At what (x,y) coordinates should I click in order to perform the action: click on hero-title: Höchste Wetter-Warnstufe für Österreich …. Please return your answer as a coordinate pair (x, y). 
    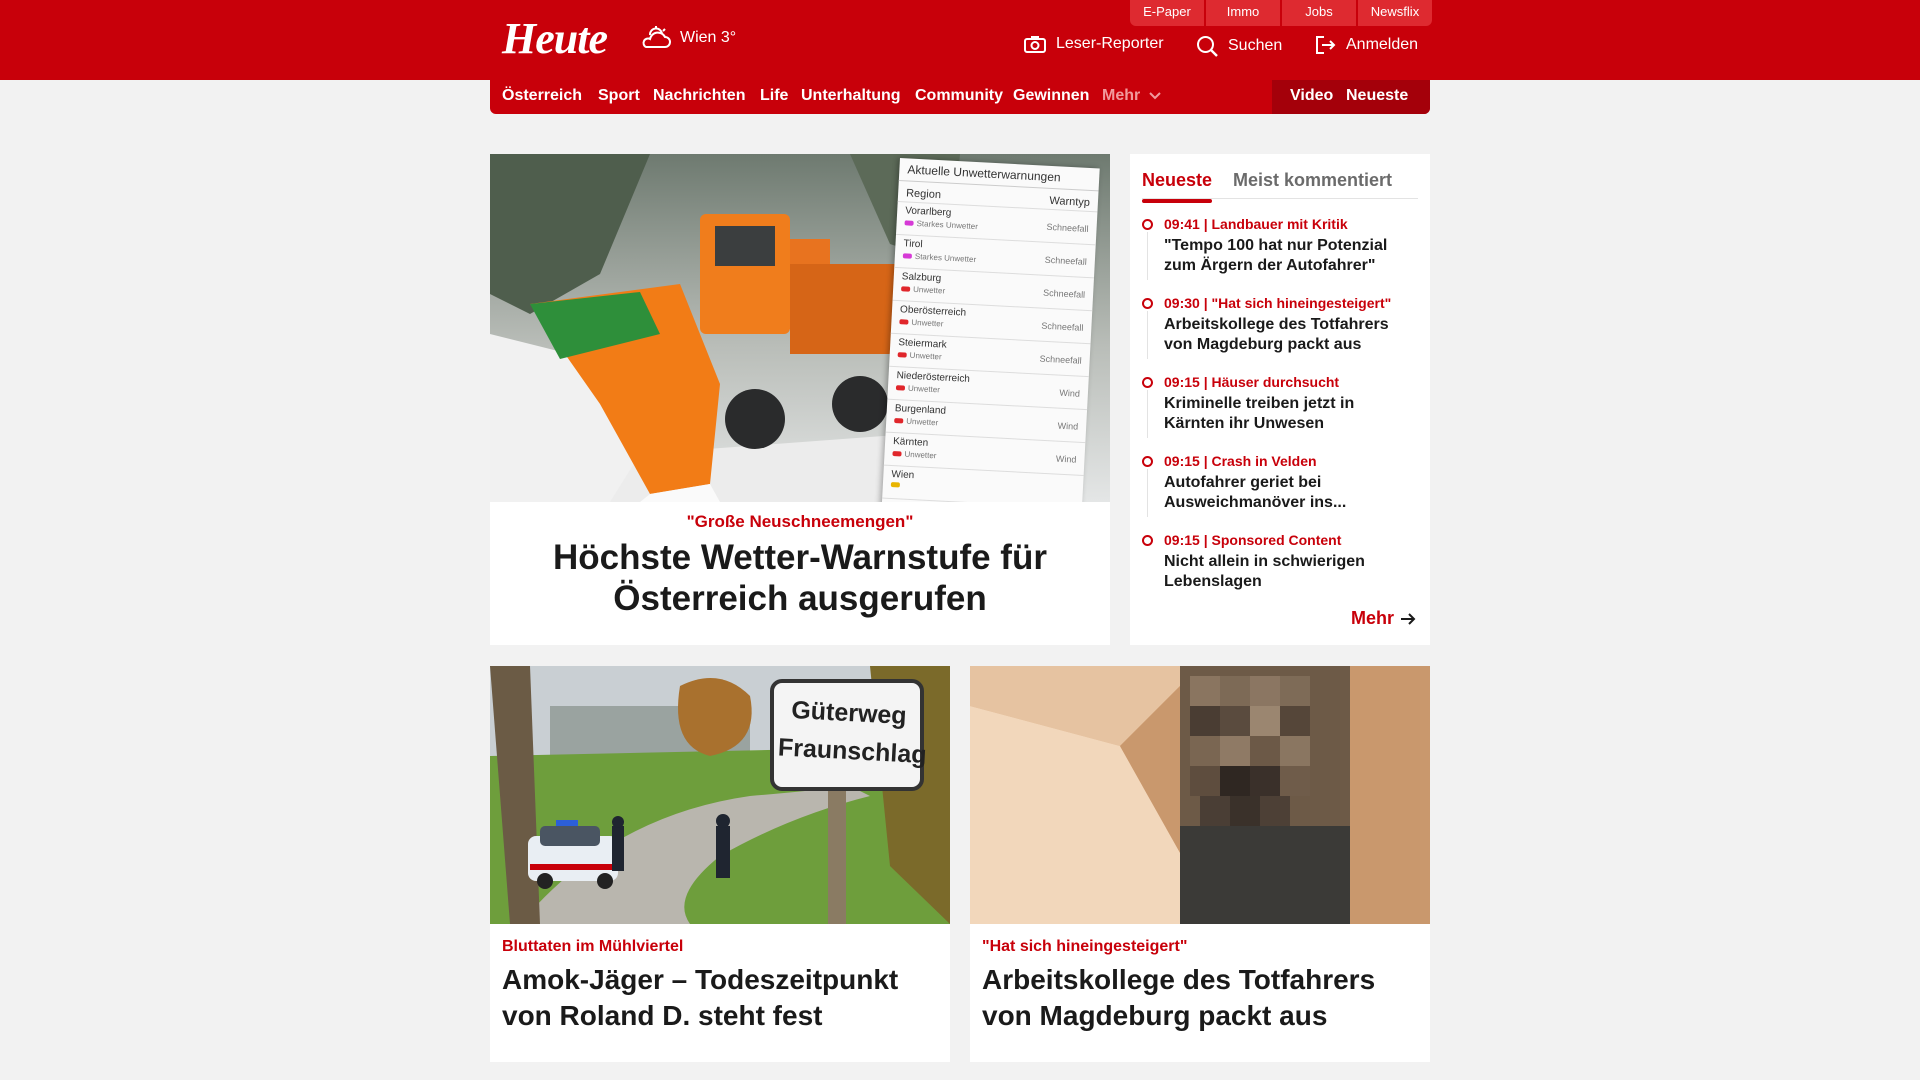
    Looking at the image, I should click on (800, 578).